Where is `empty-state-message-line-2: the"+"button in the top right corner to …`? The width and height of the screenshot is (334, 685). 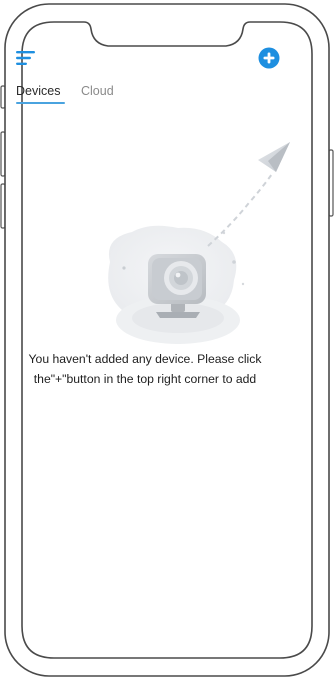
empty-state-message-line-2: the"+"button in the top right corner to … is located at coordinates (145, 379).